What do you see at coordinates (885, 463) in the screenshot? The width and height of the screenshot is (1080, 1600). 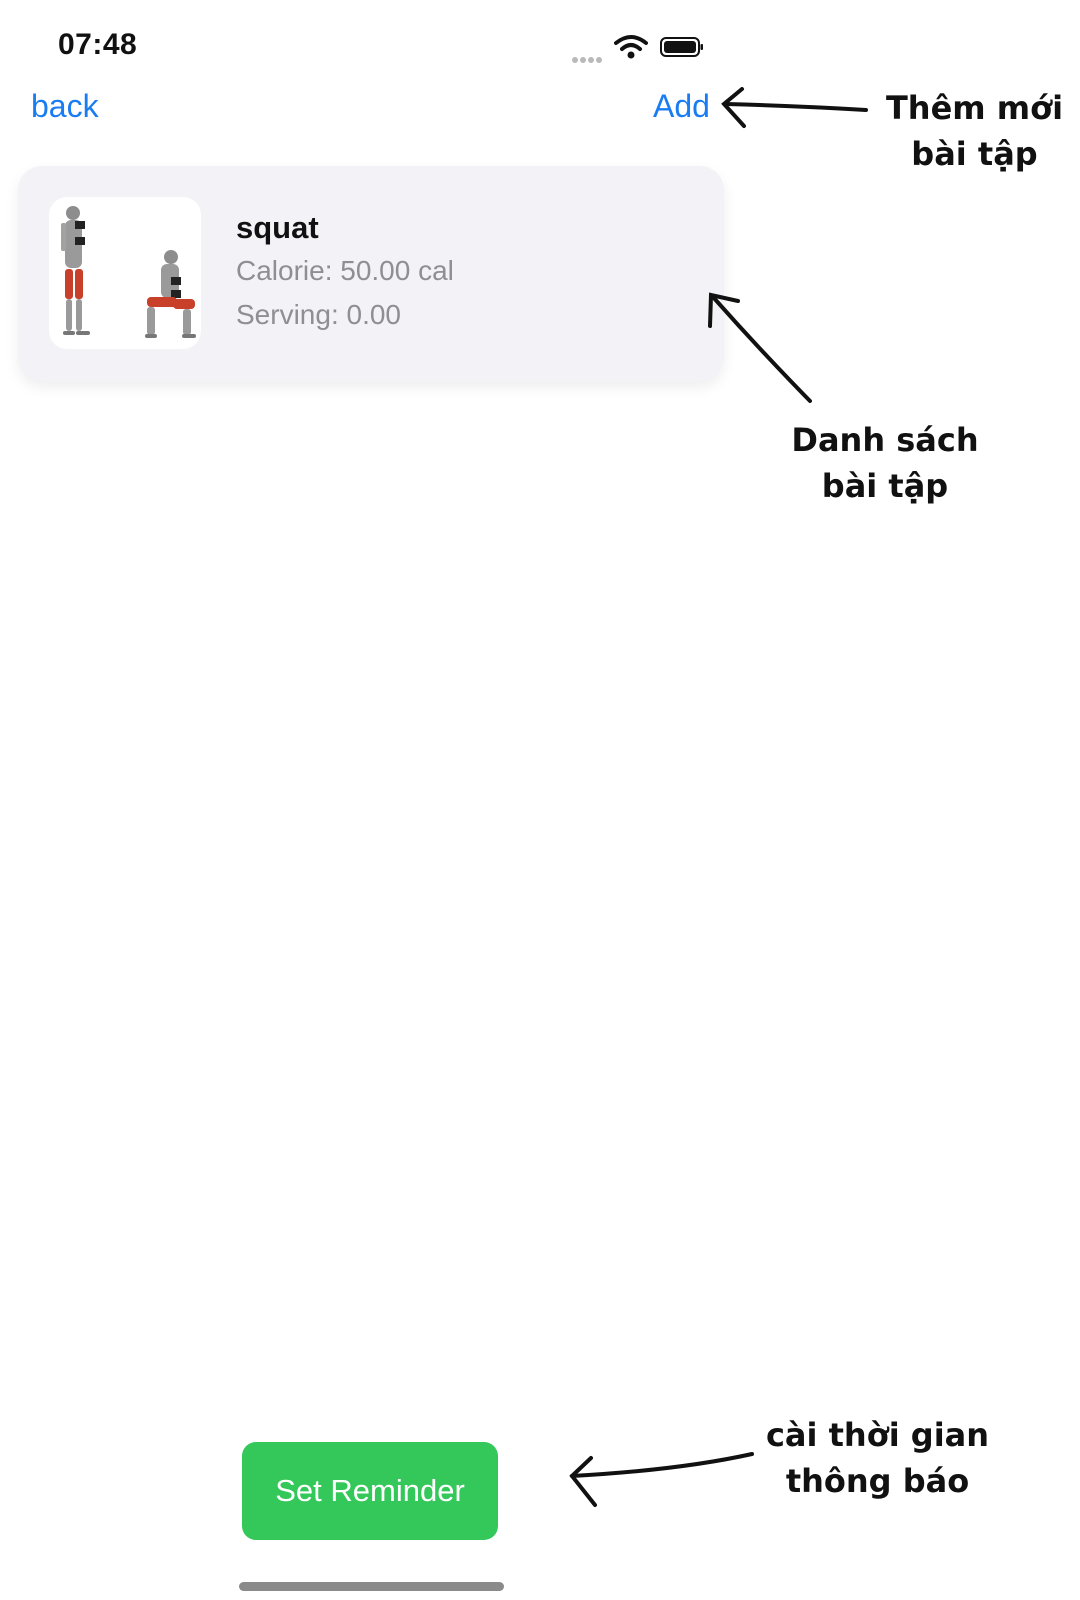 I see `annotation-list: Danh sách bài tập` at bounding box center [885, 463].